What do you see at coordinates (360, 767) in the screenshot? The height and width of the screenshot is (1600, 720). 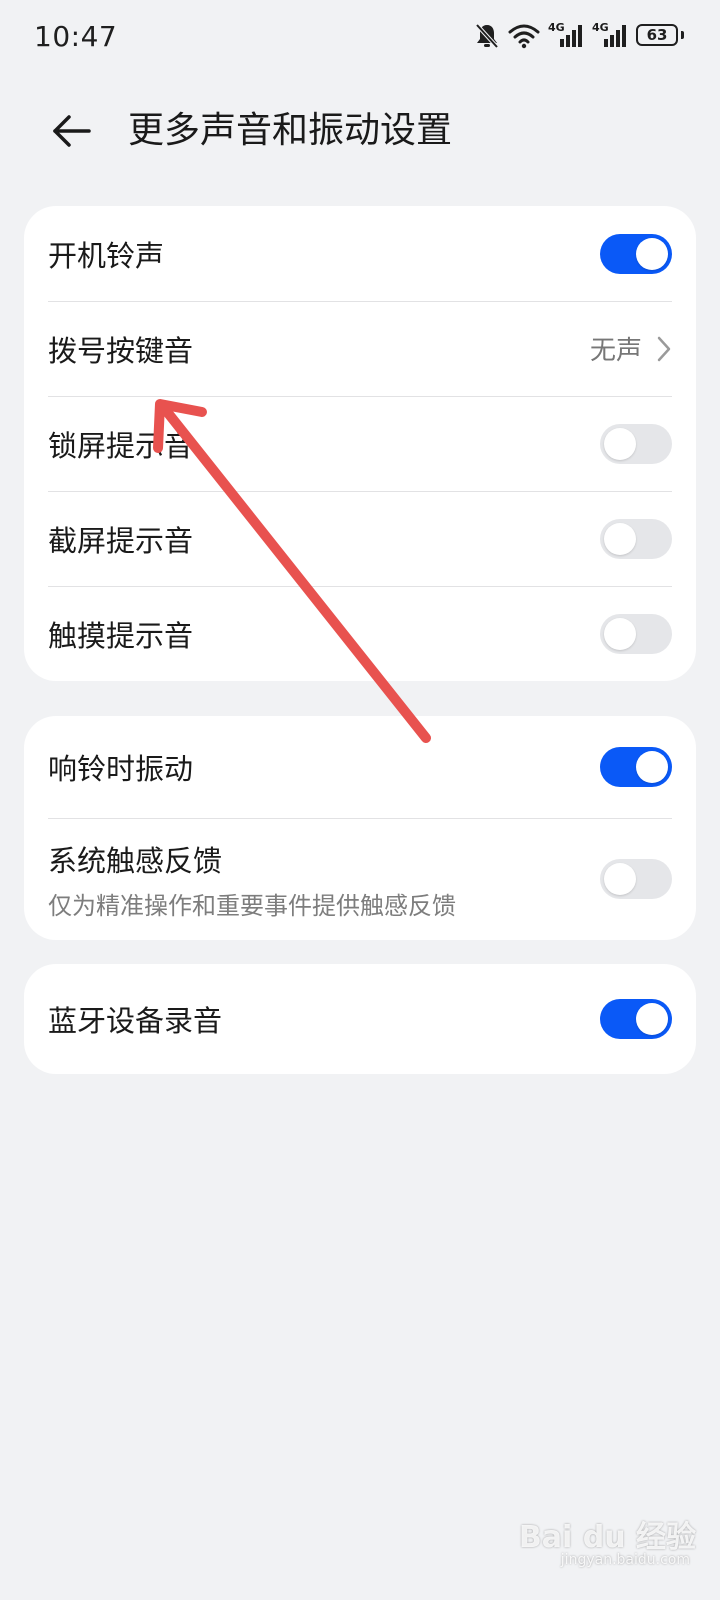 I see `setting-row-vibrate-on-ring: 响铃时振动` at bounding box center [360, 767].